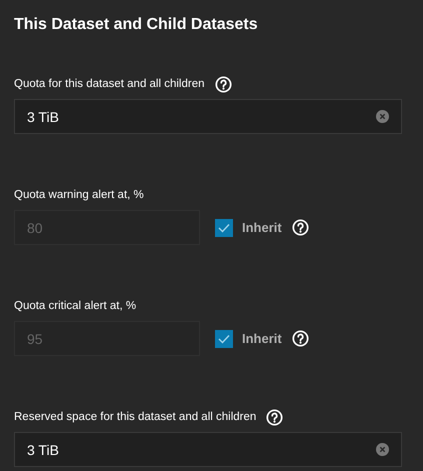  I want to click on field-label: Quota warning alert at, %, so click(79, 195).